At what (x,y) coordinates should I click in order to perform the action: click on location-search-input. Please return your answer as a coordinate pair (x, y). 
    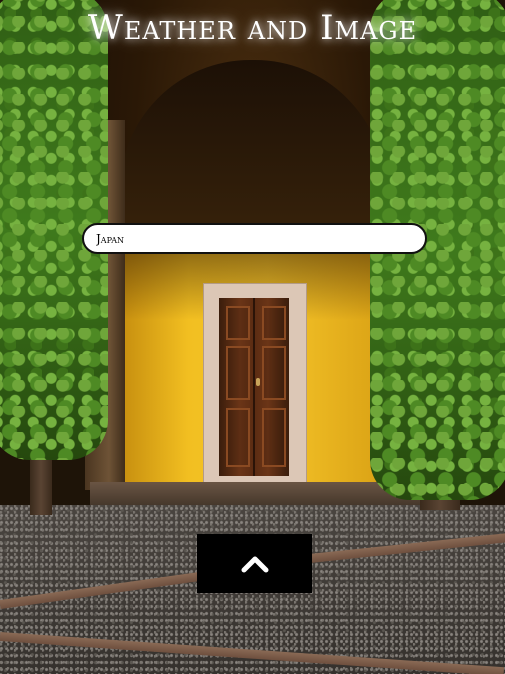
    Looking at the image, I should click on (254, 238).